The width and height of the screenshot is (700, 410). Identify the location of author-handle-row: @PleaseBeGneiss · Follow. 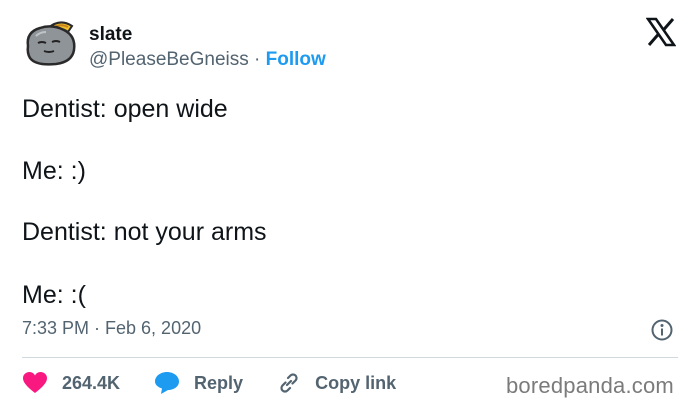
(207, 60).